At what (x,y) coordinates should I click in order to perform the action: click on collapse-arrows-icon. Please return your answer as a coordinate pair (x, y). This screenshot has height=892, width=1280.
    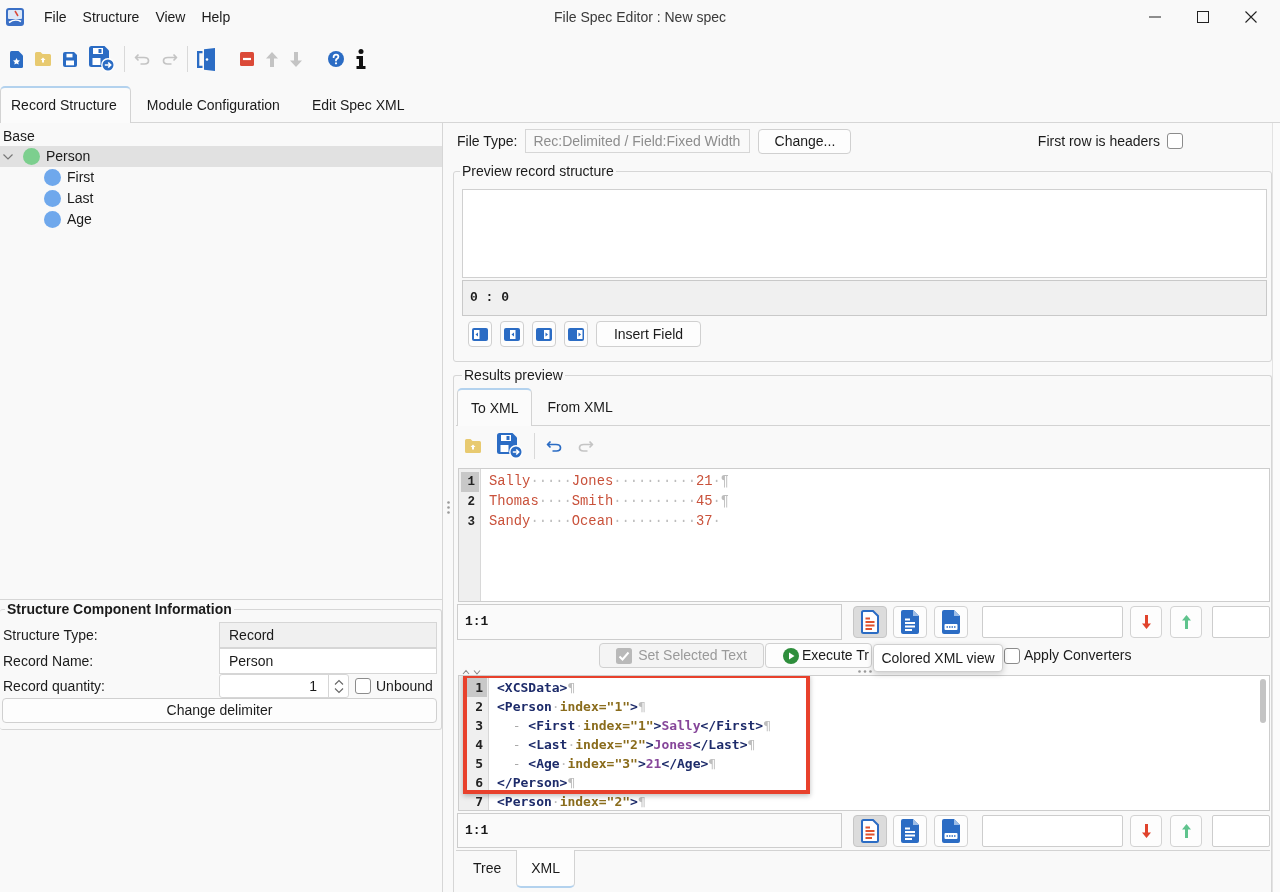
    Looking at the image, I should click on (472, 671).